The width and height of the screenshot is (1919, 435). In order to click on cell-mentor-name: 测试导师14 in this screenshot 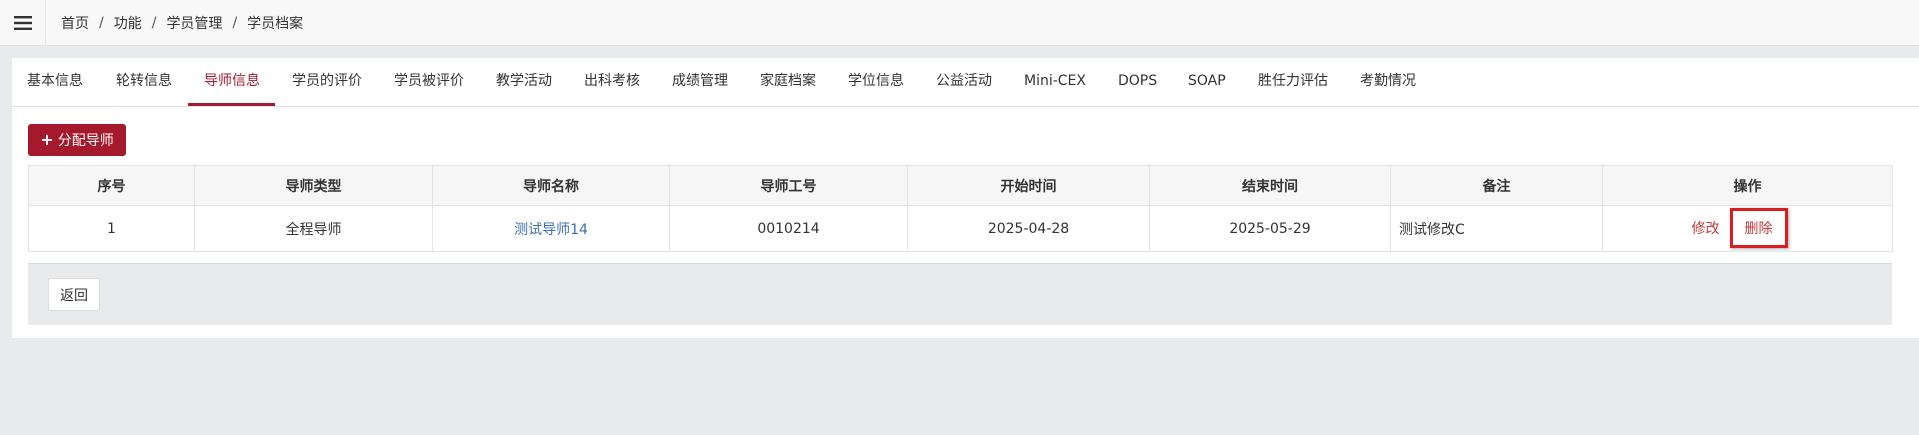, I will do `click(551, 228)`.